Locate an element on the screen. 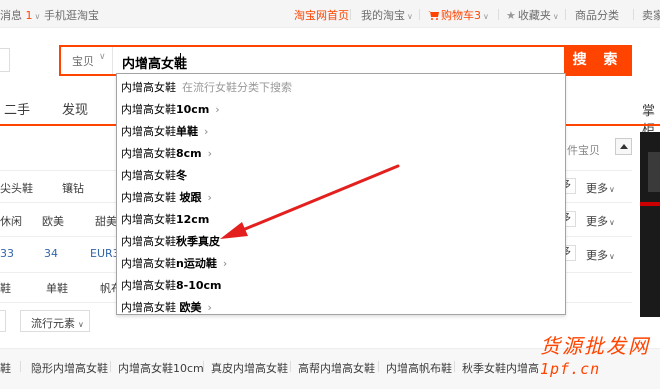  suggestion-item: 内增高女鞋8-10cm is located at coordinates (341, 283).